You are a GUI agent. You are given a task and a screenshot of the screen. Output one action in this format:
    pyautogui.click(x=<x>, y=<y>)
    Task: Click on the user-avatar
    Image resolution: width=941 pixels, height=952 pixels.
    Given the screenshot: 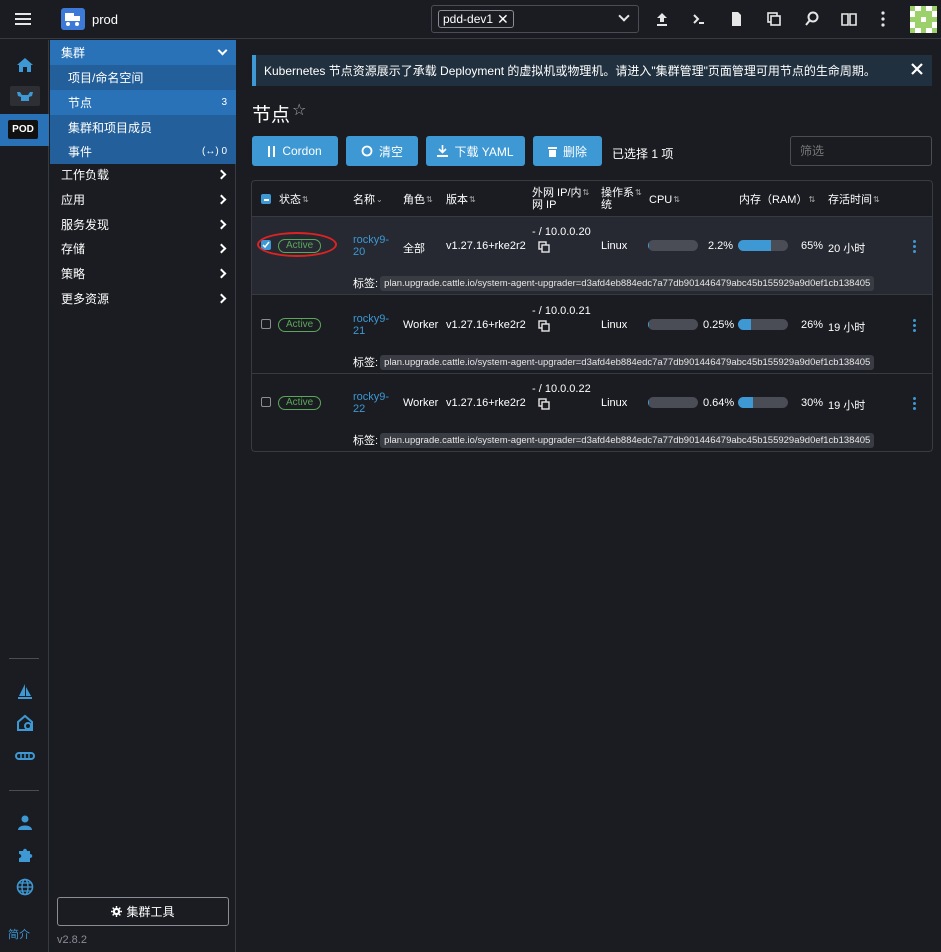 What is the action you would take?
    pyautogui.click(x=923, y=19)
    